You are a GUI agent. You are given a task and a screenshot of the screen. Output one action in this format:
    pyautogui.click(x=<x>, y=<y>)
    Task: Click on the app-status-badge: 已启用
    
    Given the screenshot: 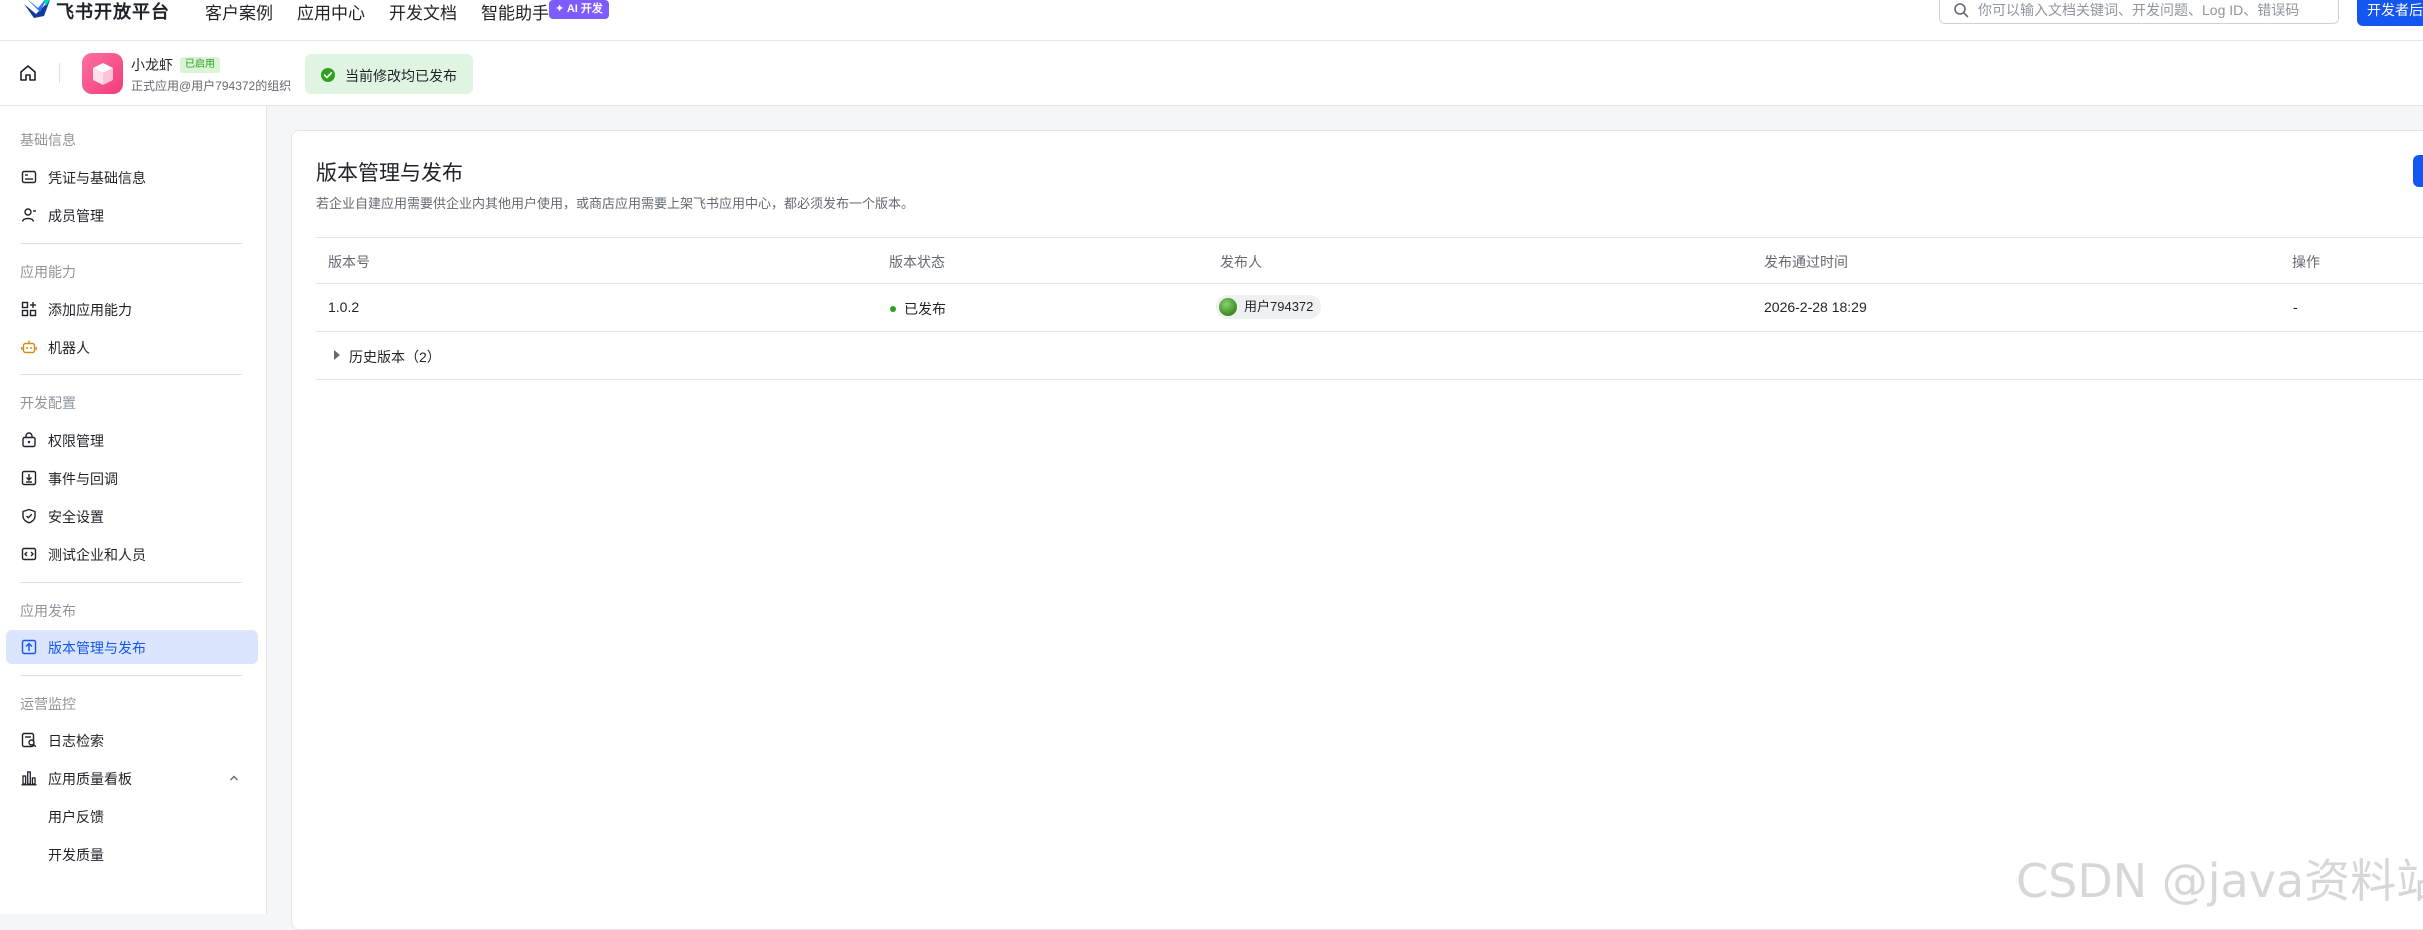 What is the action you would take?
    pyautogui.click(x=200, y=65)
    